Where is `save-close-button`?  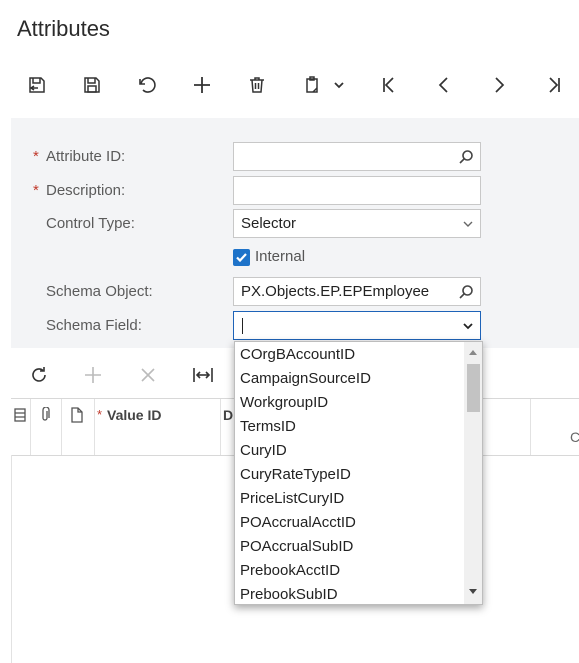
save-close-button is located at coordinates (37, 85).